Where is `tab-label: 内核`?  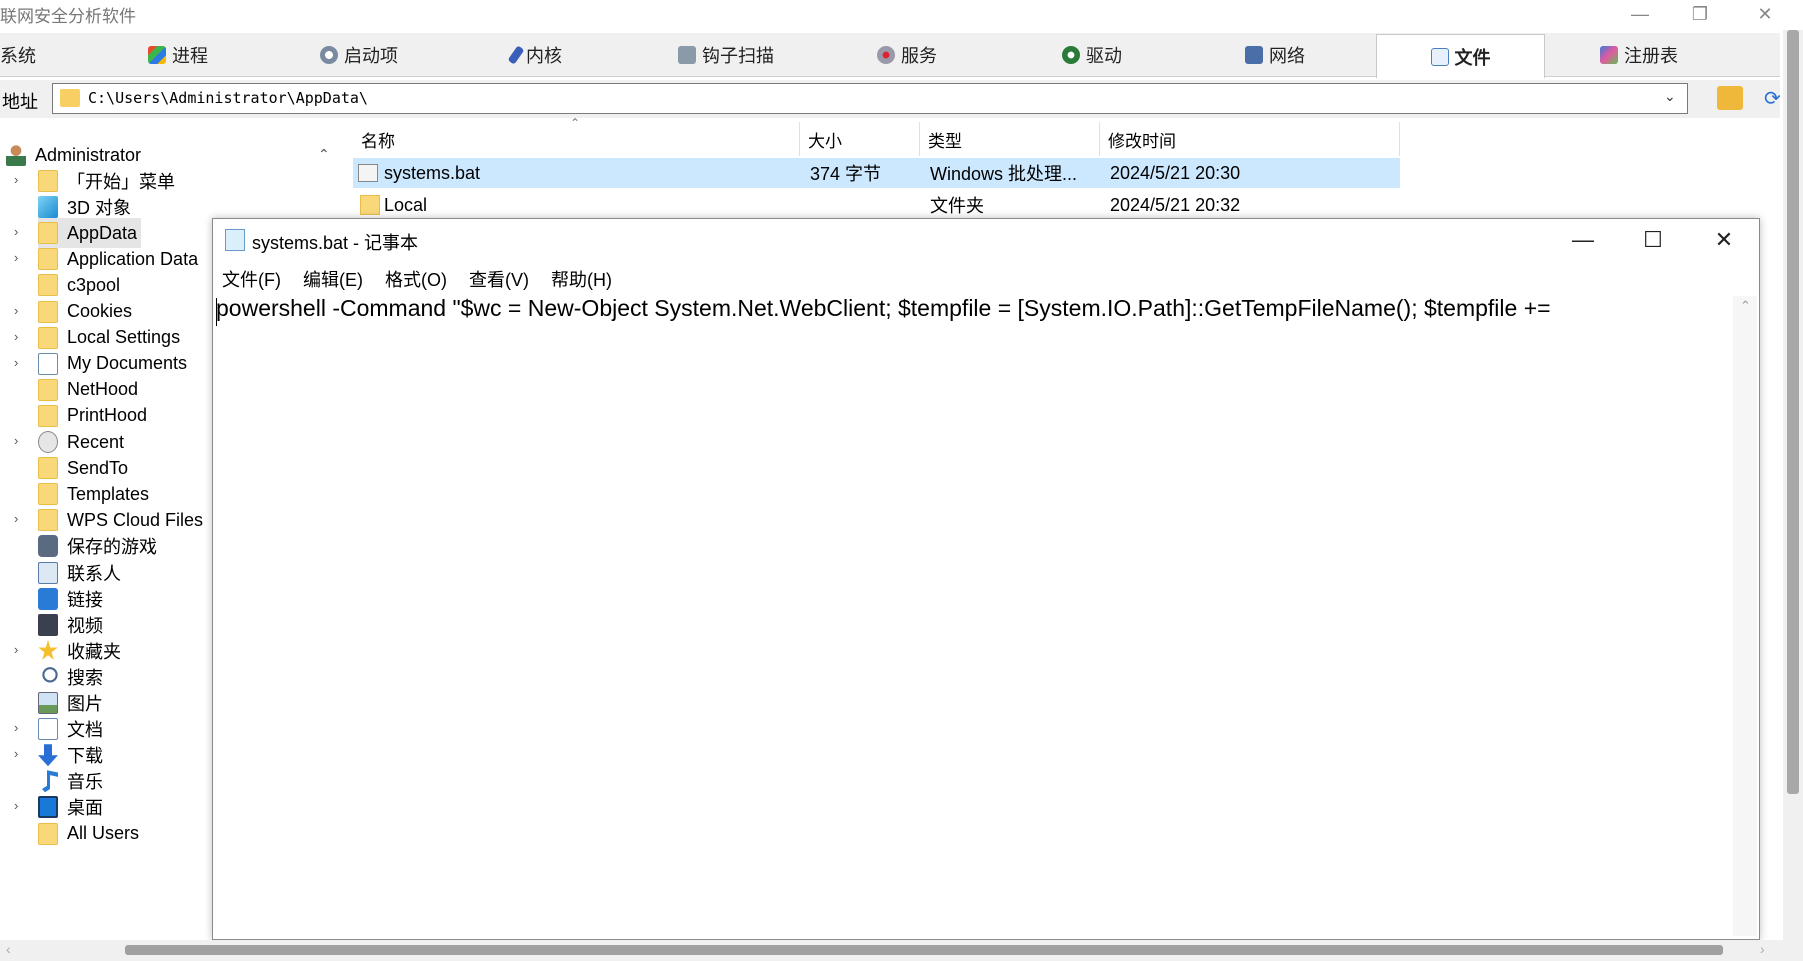
tab-label: 内核 is located at coordinates (544, 55).